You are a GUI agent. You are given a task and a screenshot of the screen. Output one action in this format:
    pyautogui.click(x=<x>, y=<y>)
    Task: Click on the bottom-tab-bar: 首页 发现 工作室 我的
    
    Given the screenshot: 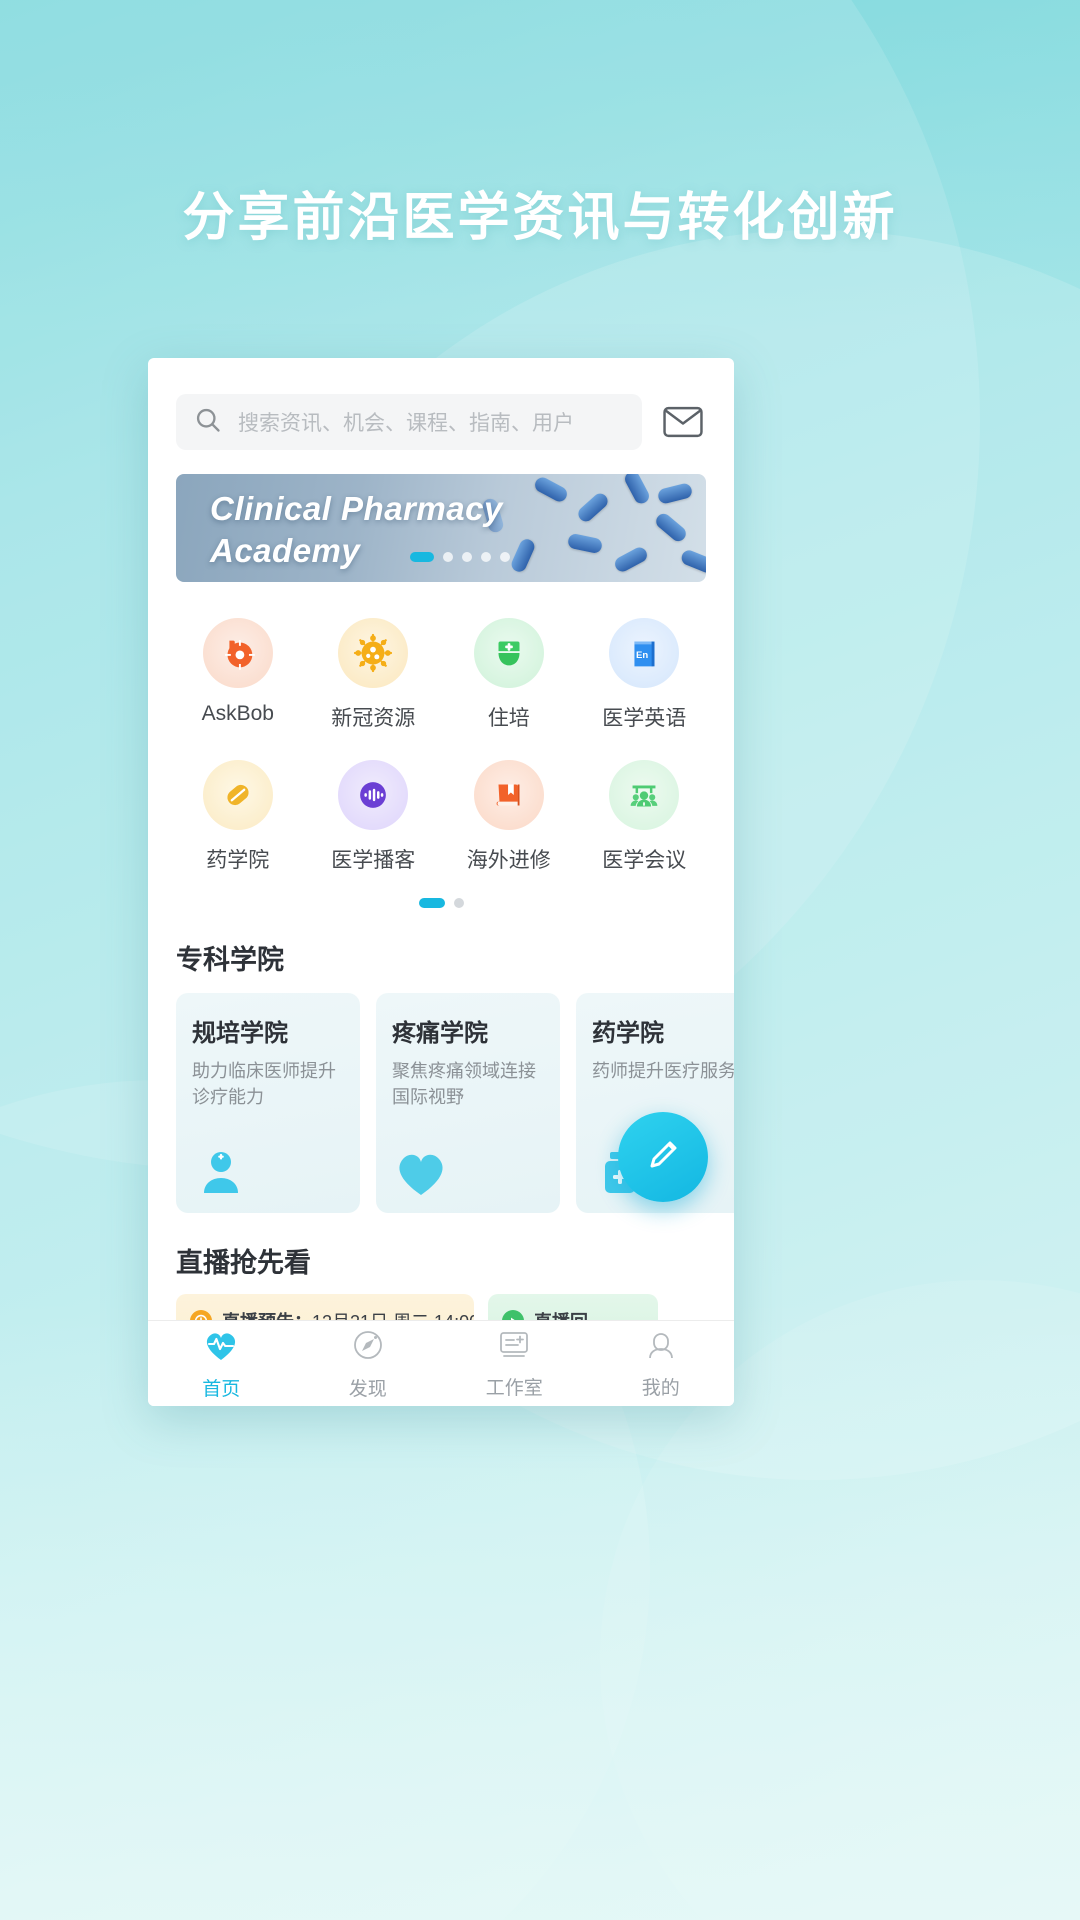 What is the action you would take?
    pyautogui.click(x=441, y=1363)
    